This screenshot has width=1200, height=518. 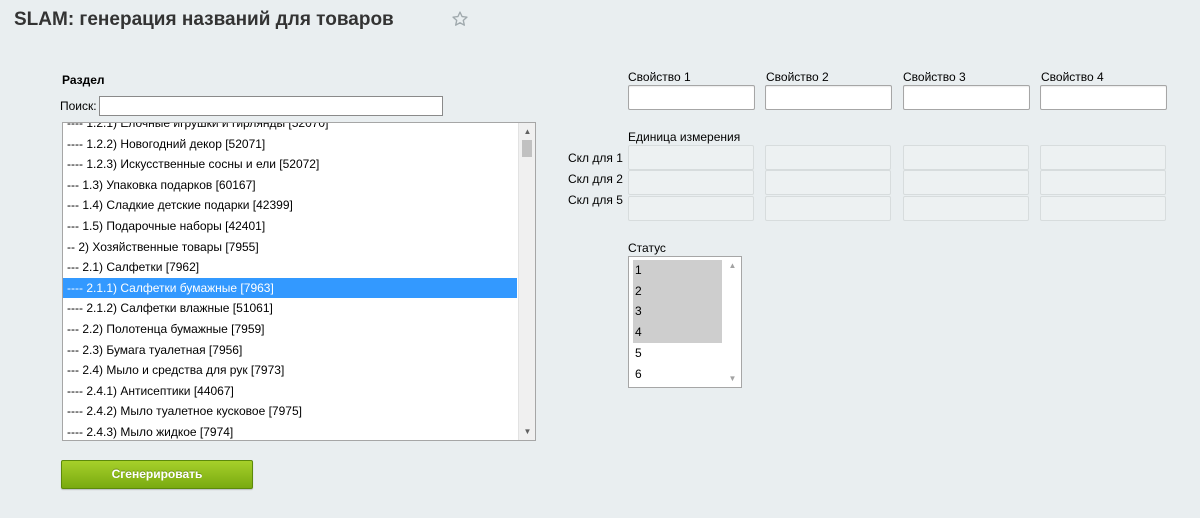 What do you see at coordinates (83, 80) in the screenshot?
I see `section-label: Раздел` at bounding box center [83, 80].